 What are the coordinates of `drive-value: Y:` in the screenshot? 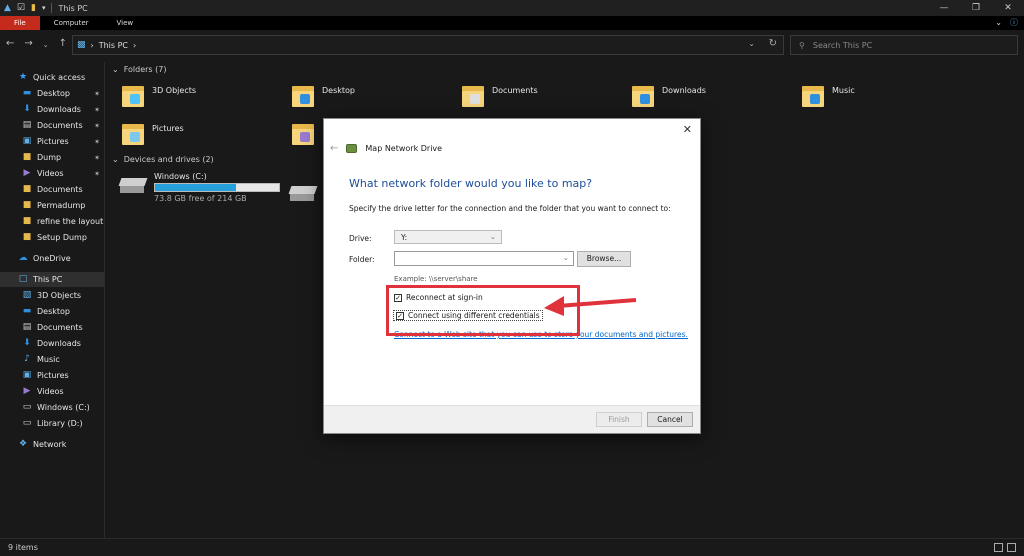 It's located at (404, 237).